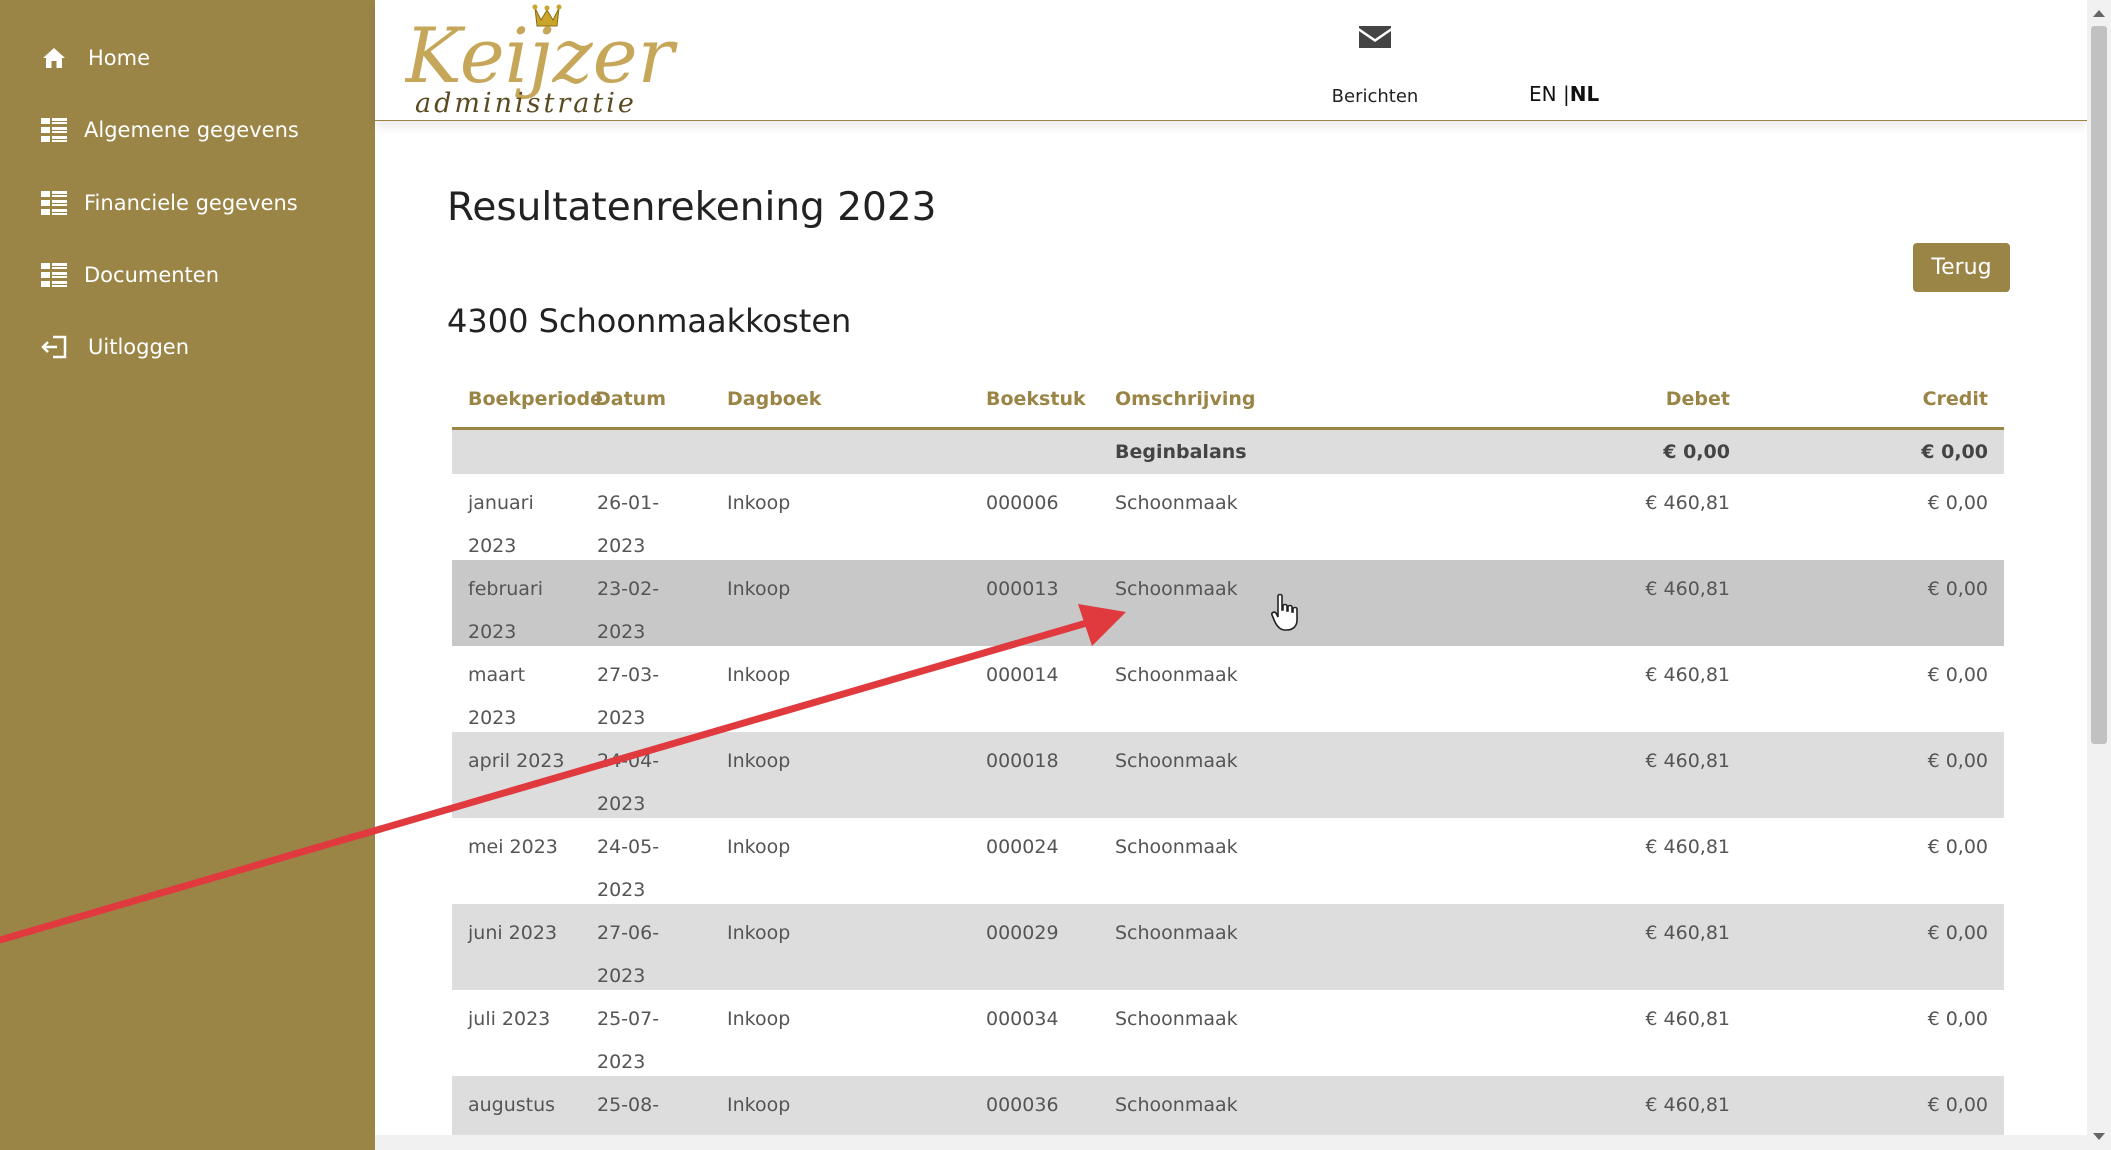 The image size is (2111, 1150). I want to click on cell-datum: 24-05- 2023, so click(628, 868).